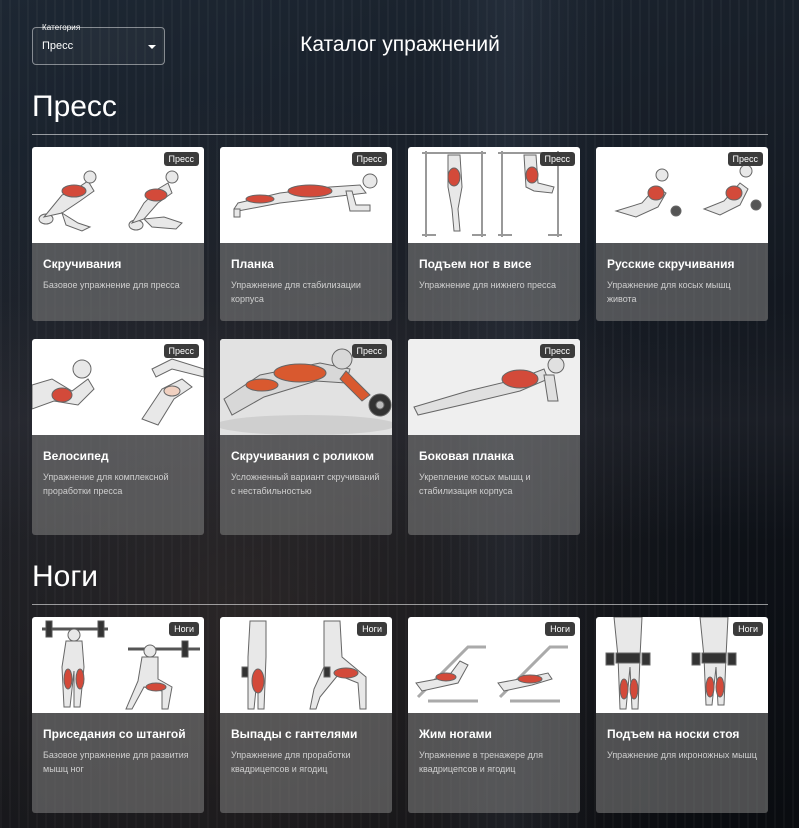  What do you see at coordinates (455, 734) in the screenshot?
I see `card-title: Жим ногами` at bounding box center [455, 734].